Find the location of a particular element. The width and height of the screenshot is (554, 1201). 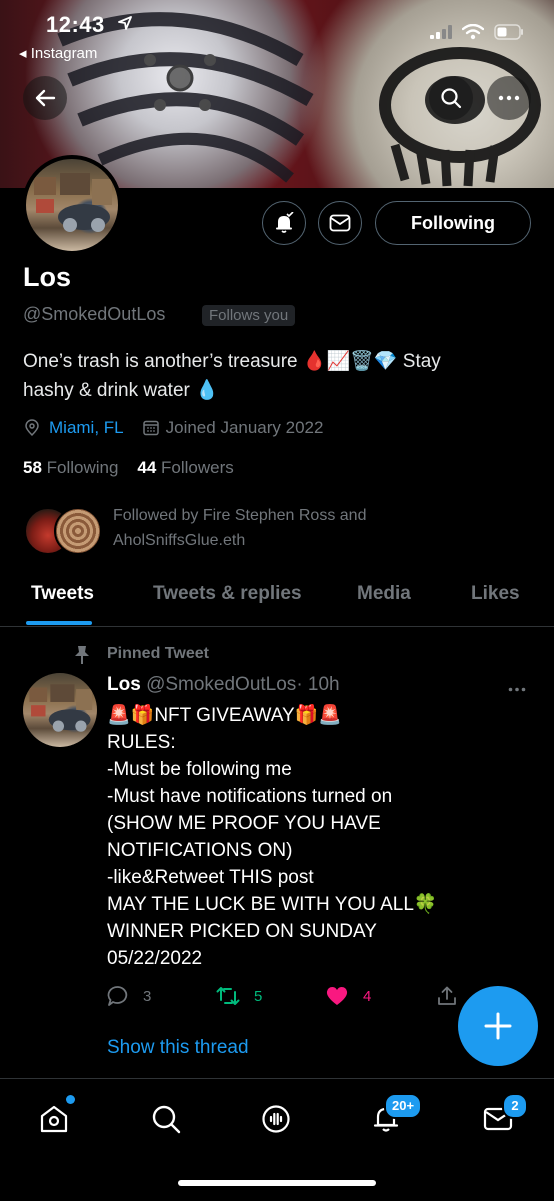

tweet-actions: 3 5 4 is located at coordinates (287, 998).